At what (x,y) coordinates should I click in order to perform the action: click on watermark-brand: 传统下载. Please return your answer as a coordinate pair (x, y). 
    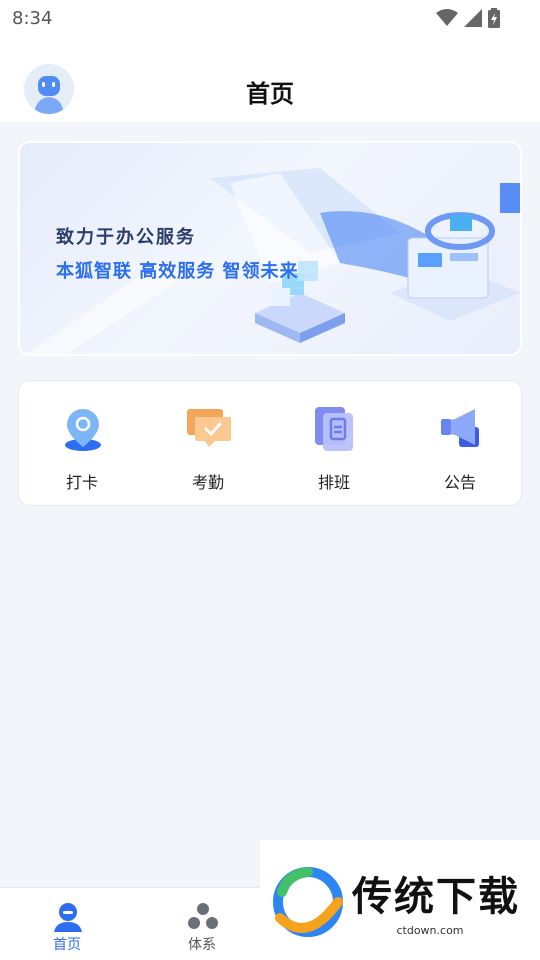
    Looking at the image, I should click on (436, 897).